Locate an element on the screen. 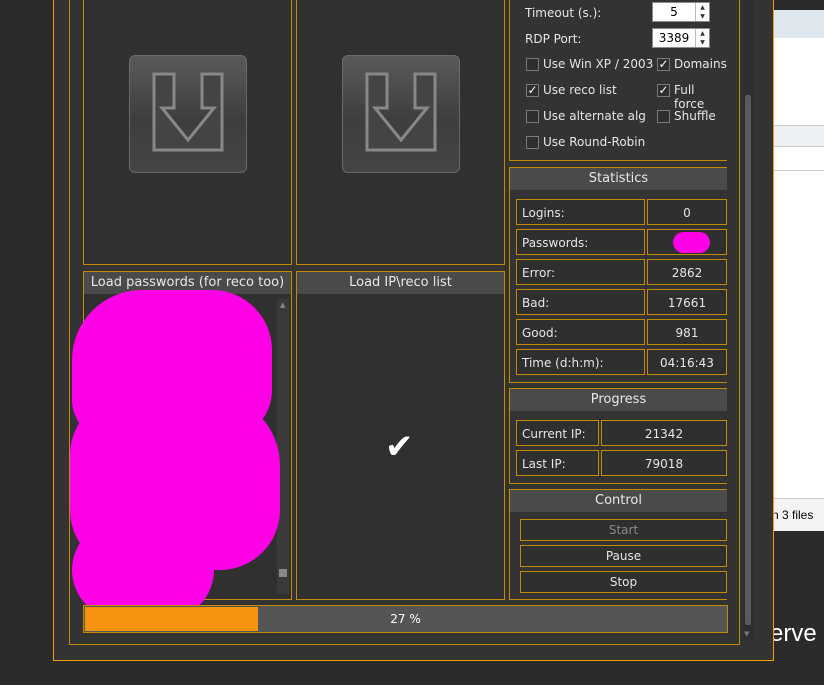 This screenshot has width=824, height=685. rdp-port-spinbox: 3389 ▲ ▼ is located at coordinates (681, 38).